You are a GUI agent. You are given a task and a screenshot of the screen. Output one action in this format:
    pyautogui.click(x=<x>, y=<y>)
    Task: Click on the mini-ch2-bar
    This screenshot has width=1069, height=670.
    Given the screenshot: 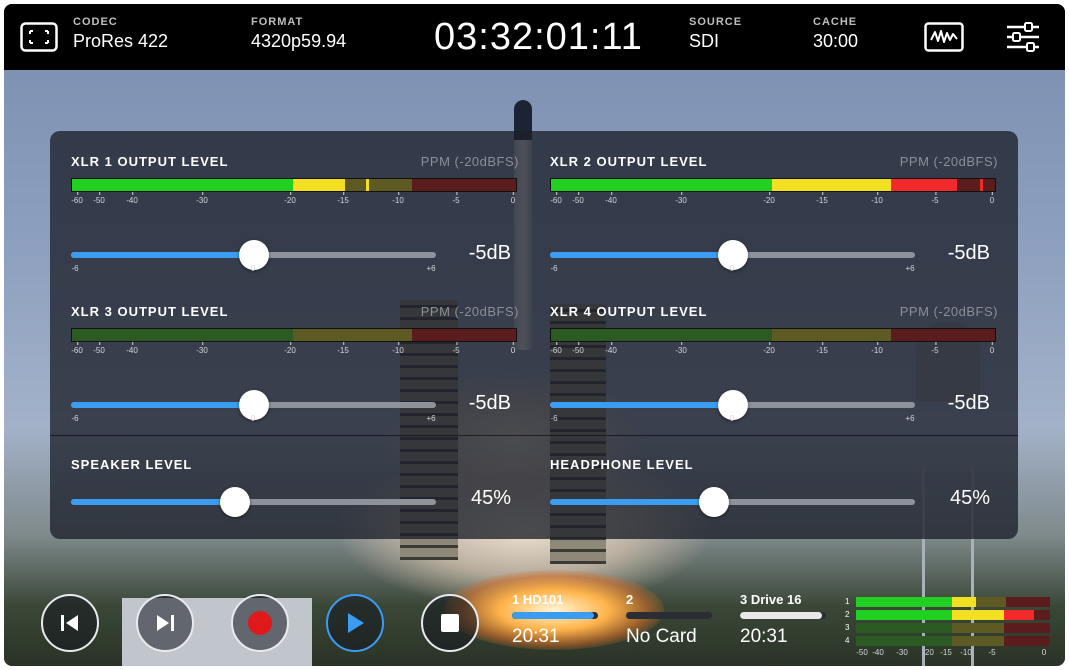 What is the action you would take?
    pyautogui.click(x=953, y=615)
    